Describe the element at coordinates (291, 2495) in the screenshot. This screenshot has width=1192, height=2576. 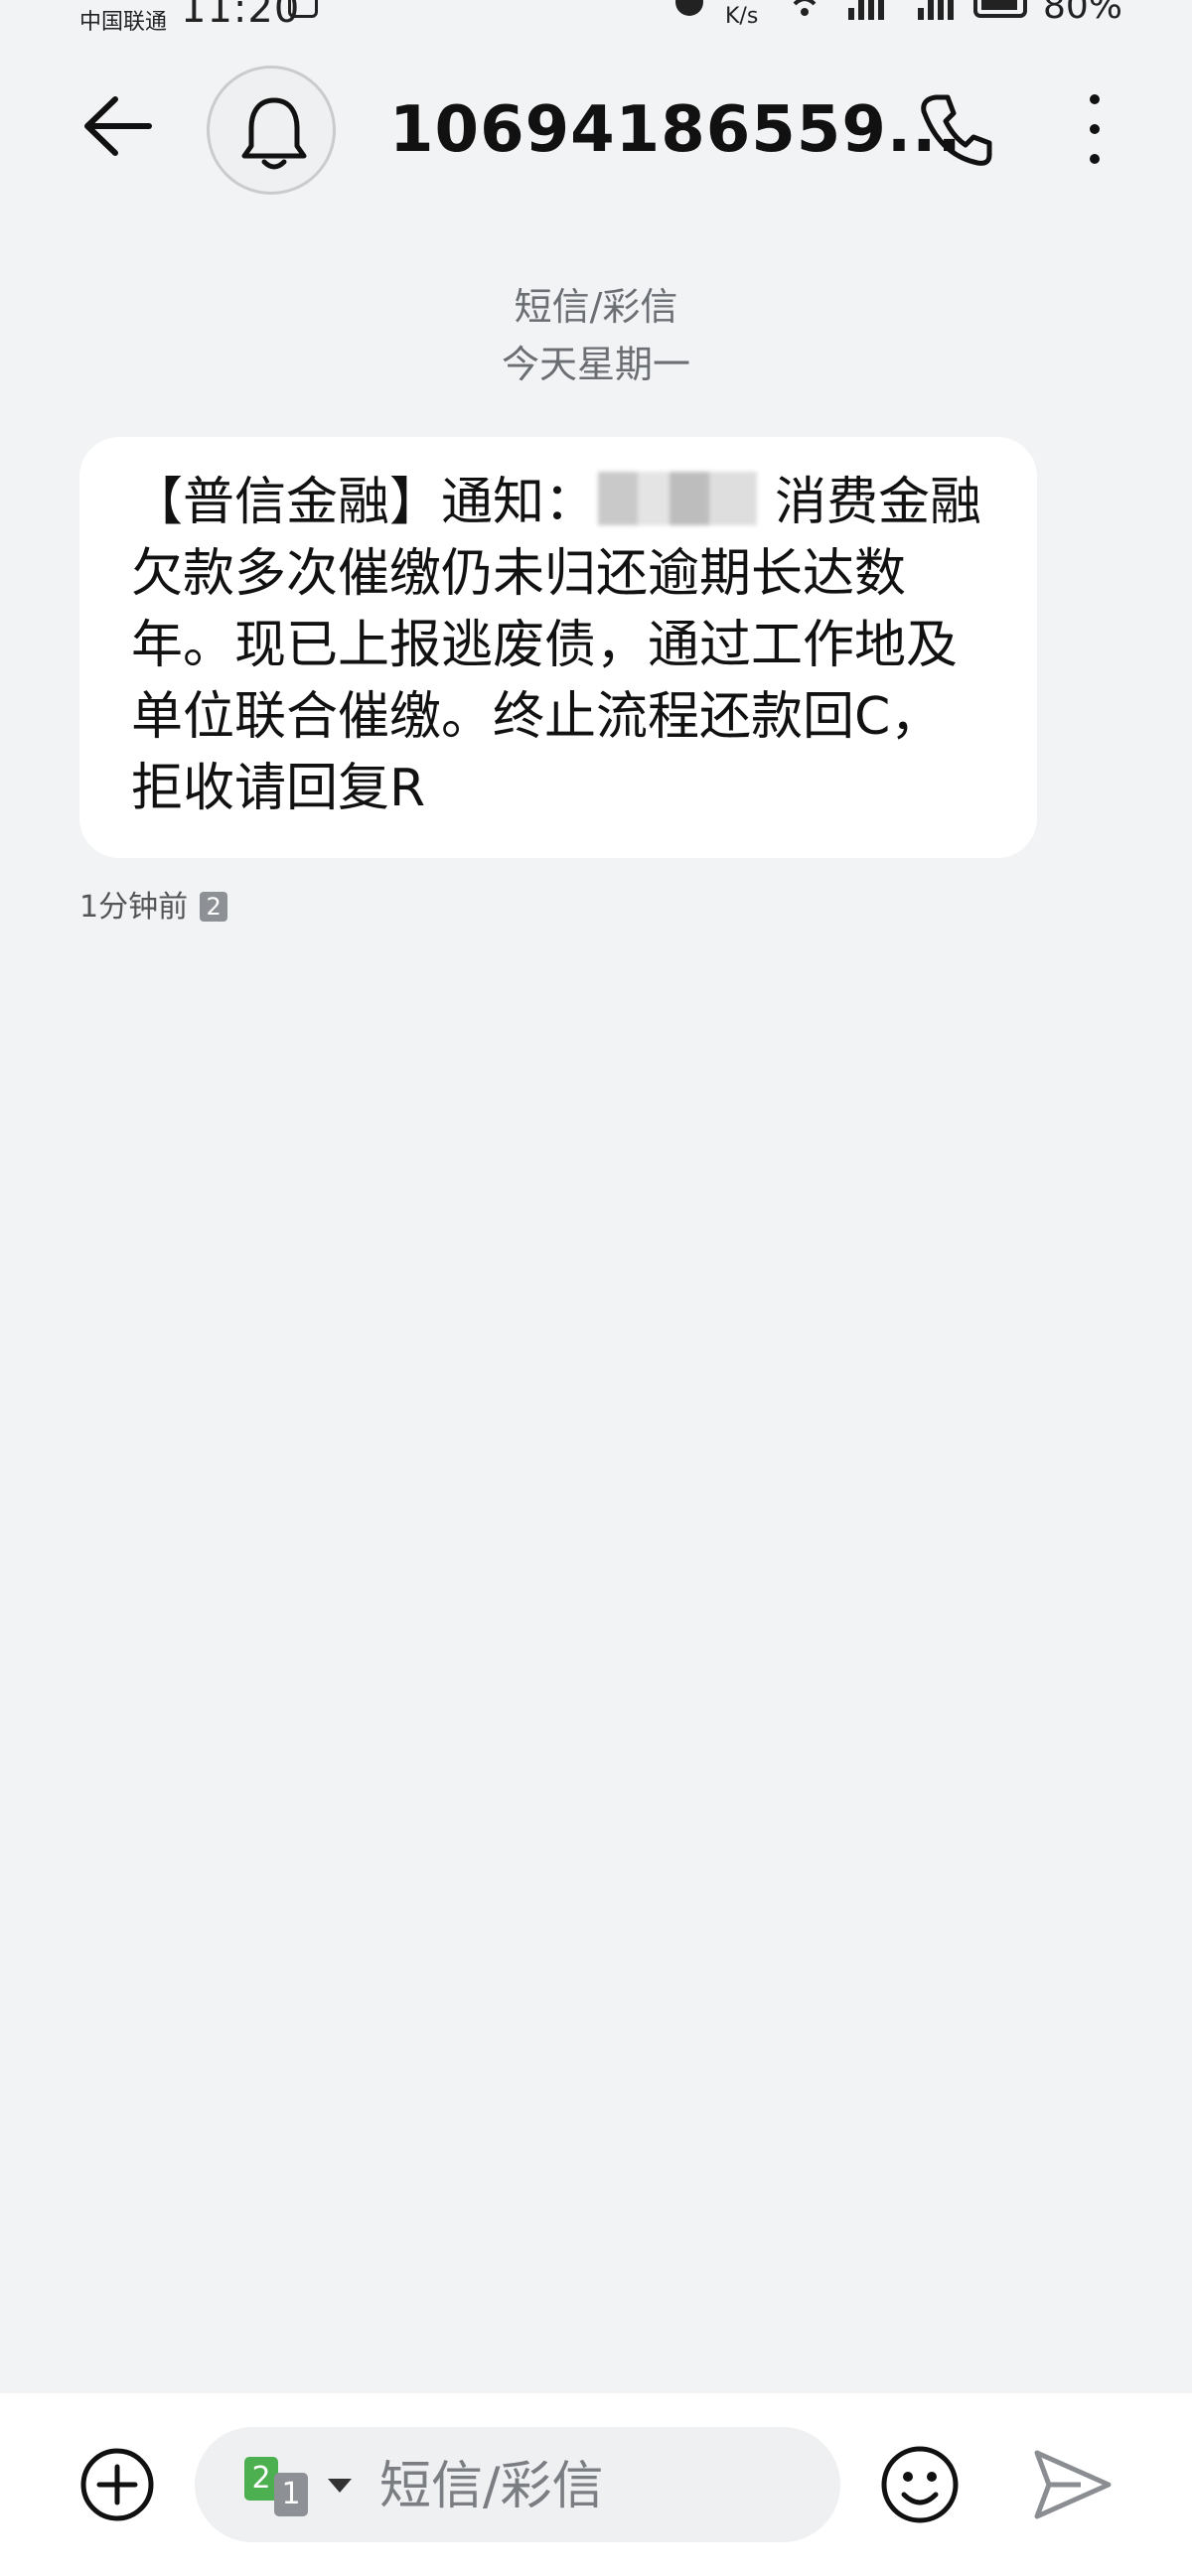
I see `sim-secondary-badge: 1` at that location.